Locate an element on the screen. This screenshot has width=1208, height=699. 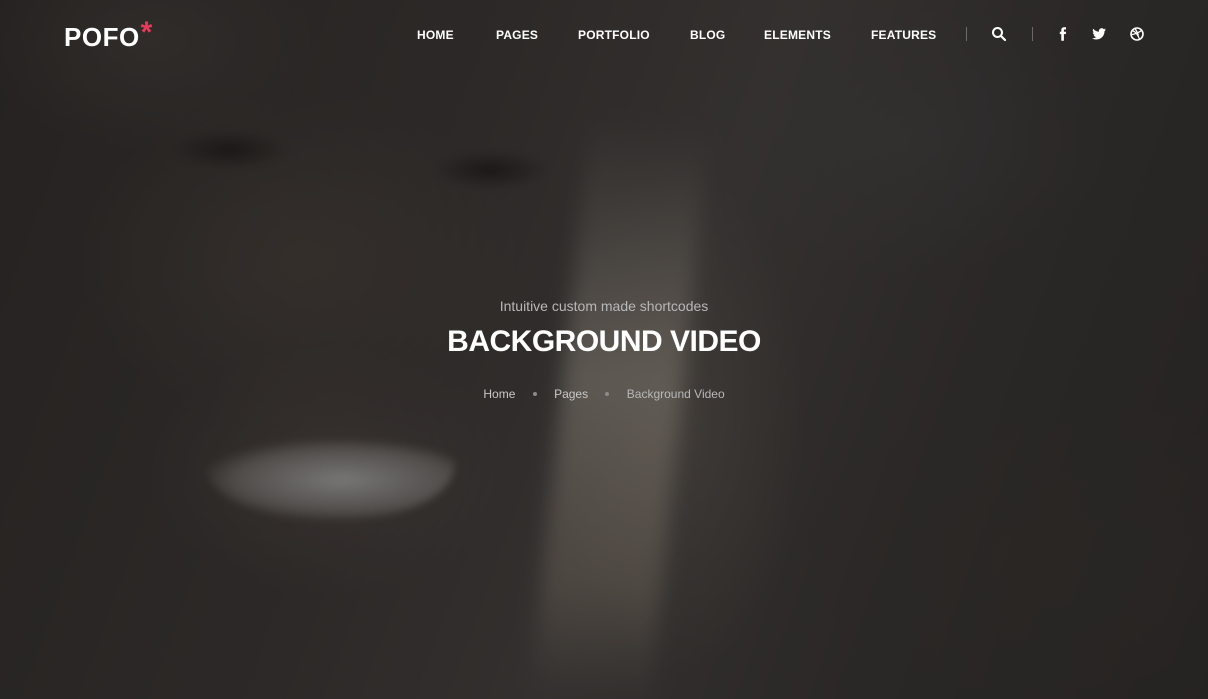
page-subtitle: Intuitive custom made shortcodes is located at coordinates (604, 306).